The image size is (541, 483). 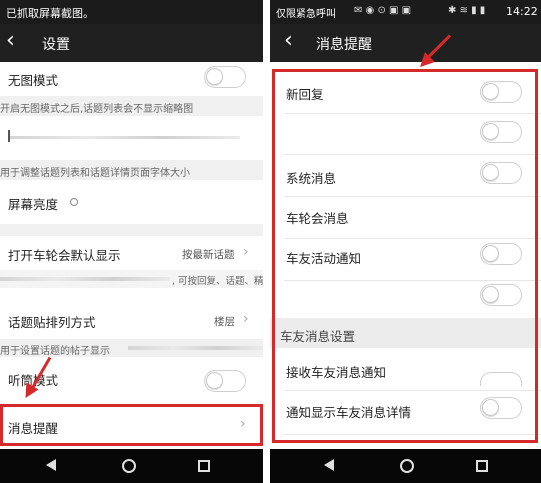 I want to click on no-image-mode-toggle, so click(x=225, y=77).